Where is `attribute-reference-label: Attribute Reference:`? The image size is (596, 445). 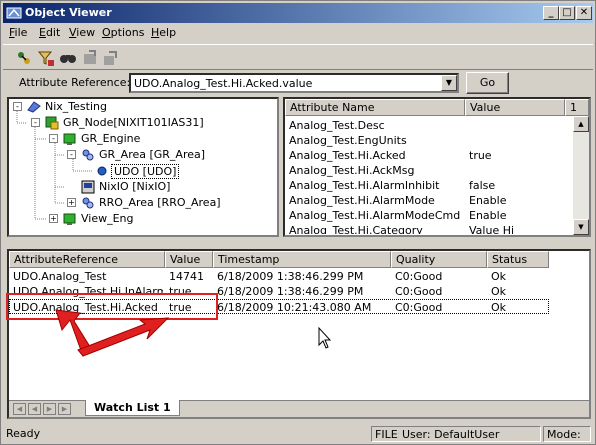 attribute-reference-label: Attribute Reference: is located at coordinates (75, 82).